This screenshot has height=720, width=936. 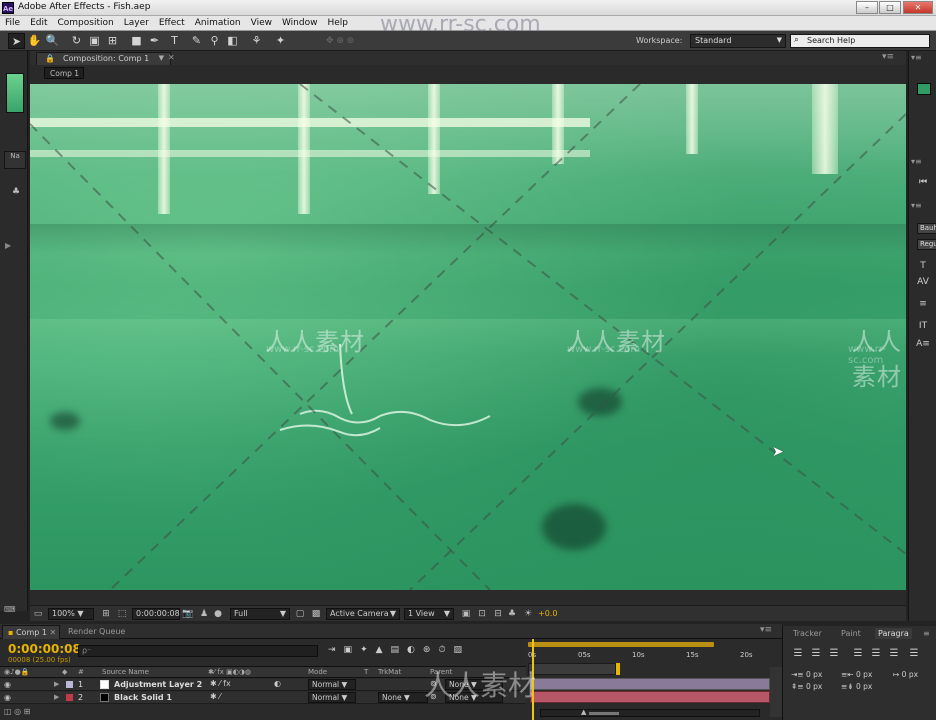 I want to click on menu-edit: Edit, so click(x=38, y=22).